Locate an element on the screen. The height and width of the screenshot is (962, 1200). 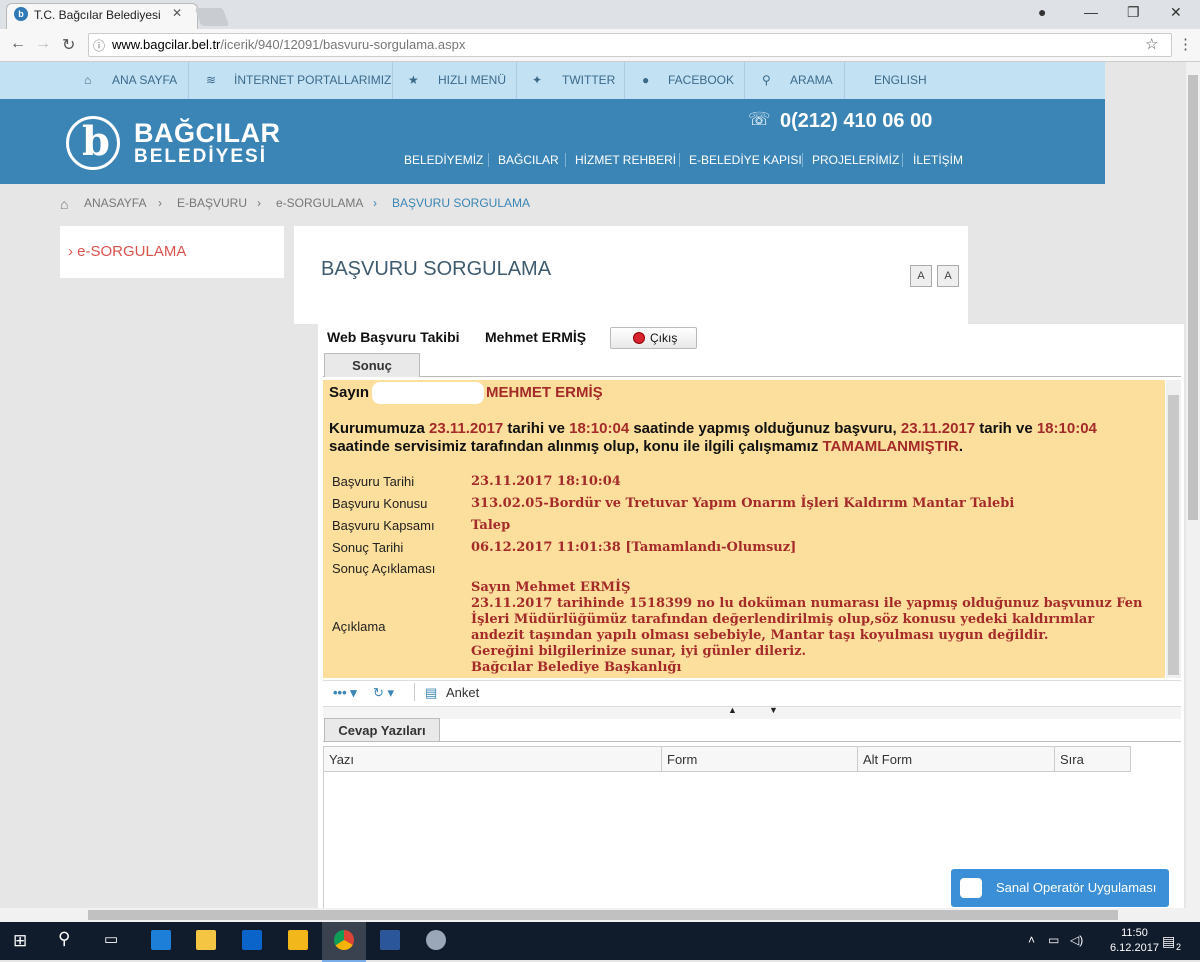
forward-arrow-icon: → is located at coordinates (43, 44).